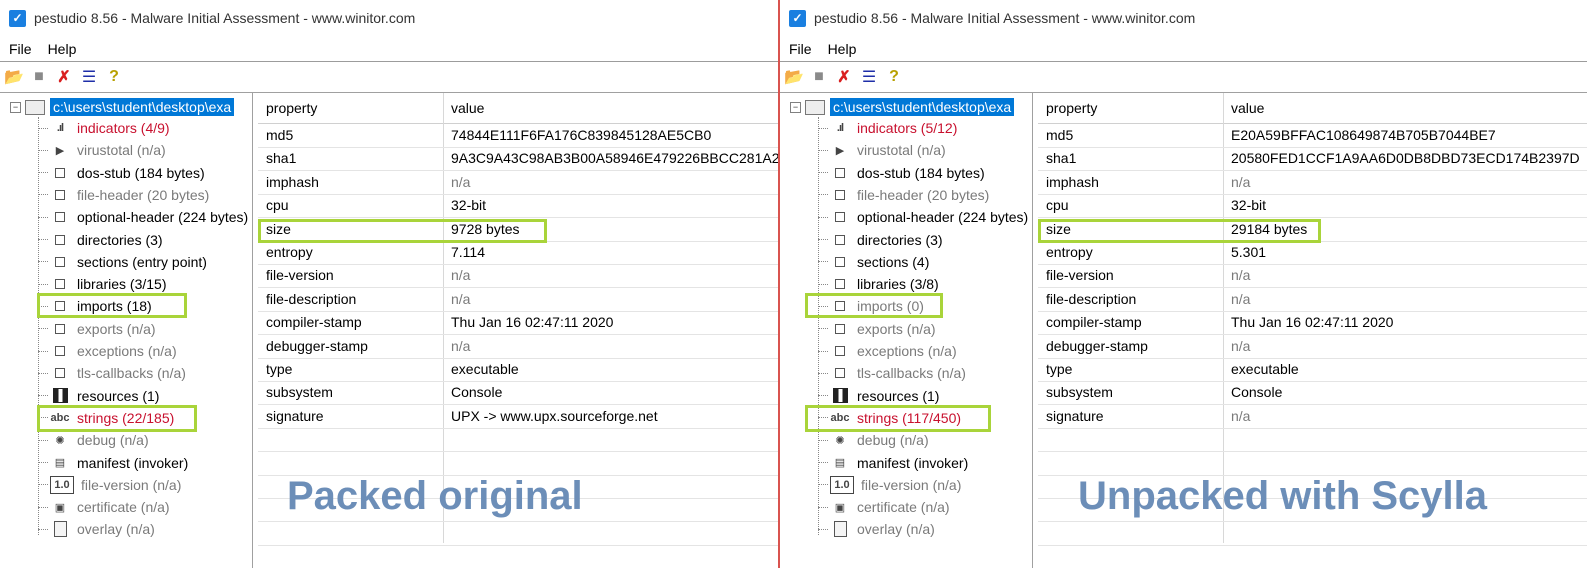  Describe the element at coordinates (815, 107) in the screenshot. I see `executable-file-icon` at that location.